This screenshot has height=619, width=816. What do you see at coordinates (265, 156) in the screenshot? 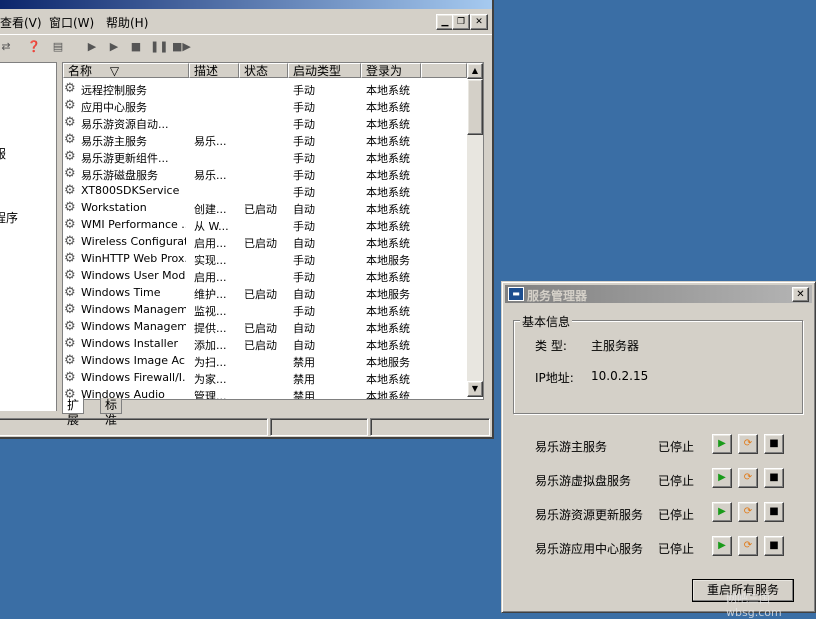
I see `table-row: ⚙ 易乐游更新组件... 手动 本地系统` at bounding box center [265, 156].